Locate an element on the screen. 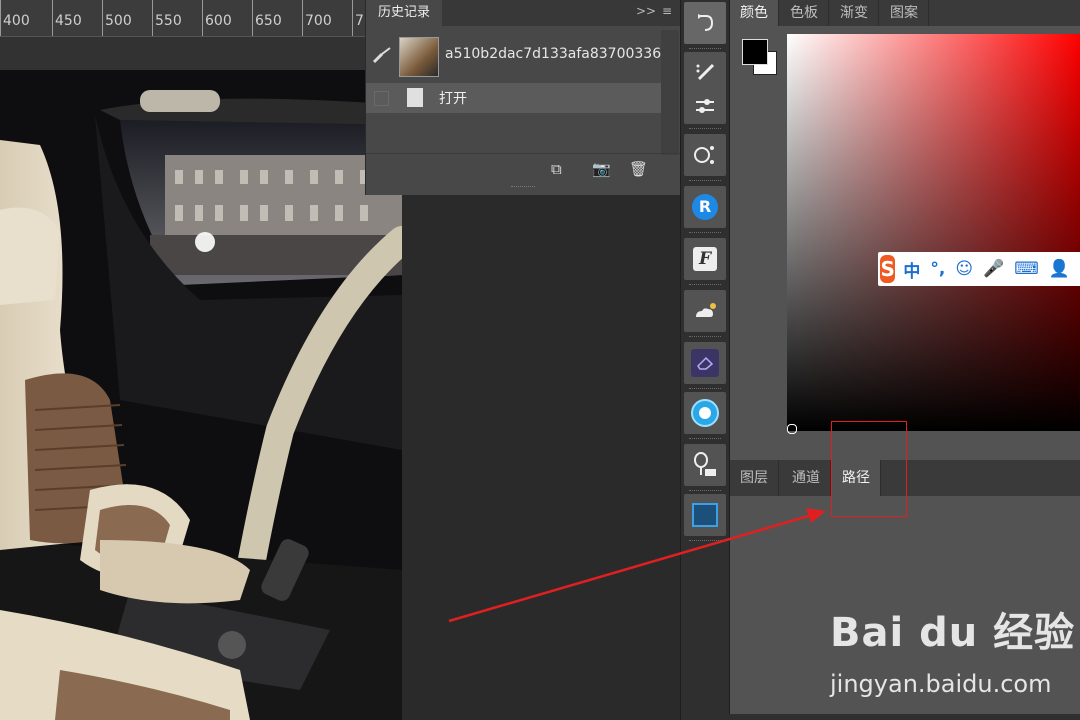  font-f-icon: F is located at coordinates (705, 259).